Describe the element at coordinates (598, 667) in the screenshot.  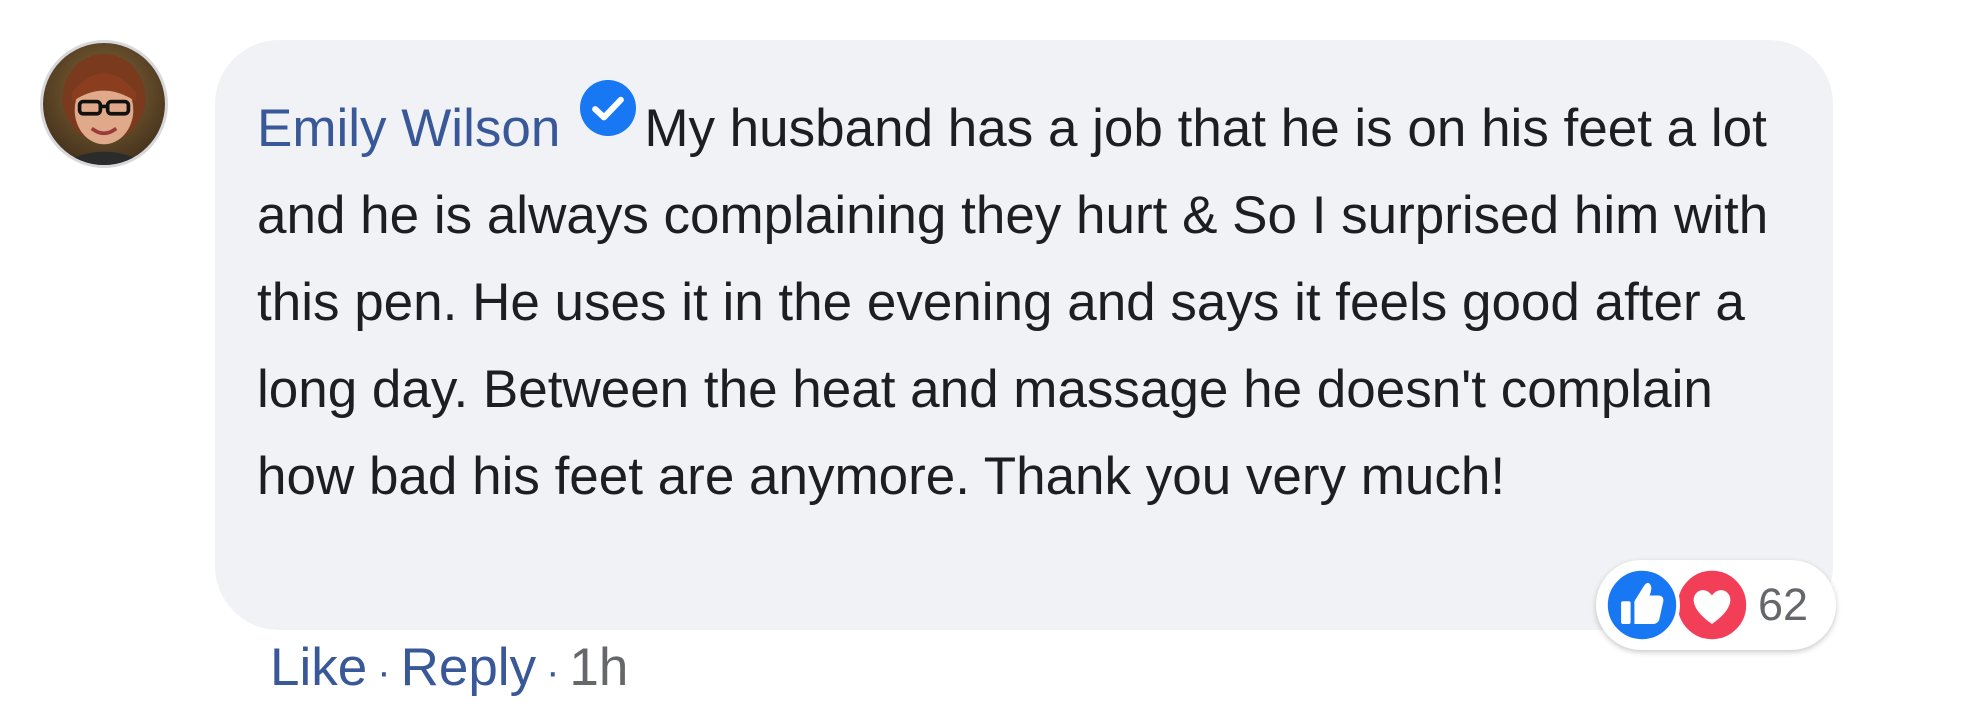
I see `comment-timestamp: 1h` at that location.